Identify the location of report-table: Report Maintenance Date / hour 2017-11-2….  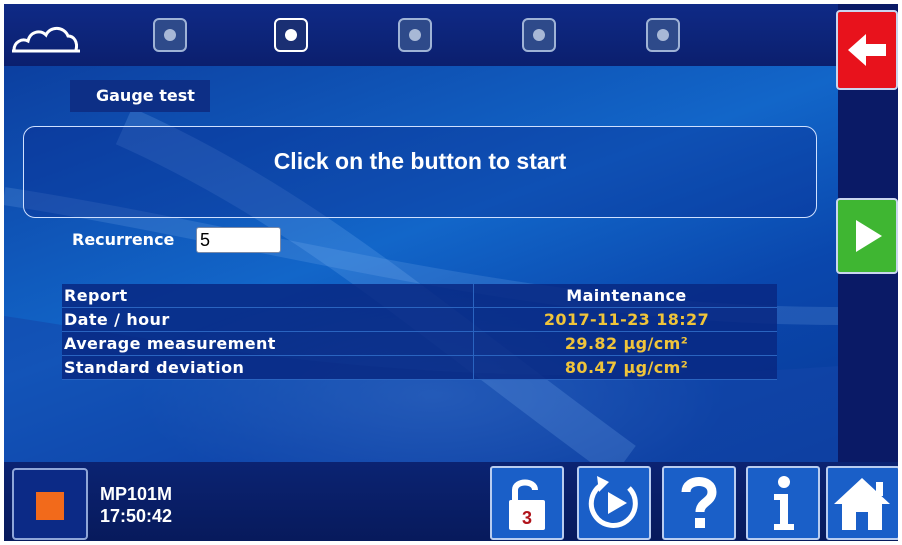
(419, 332).